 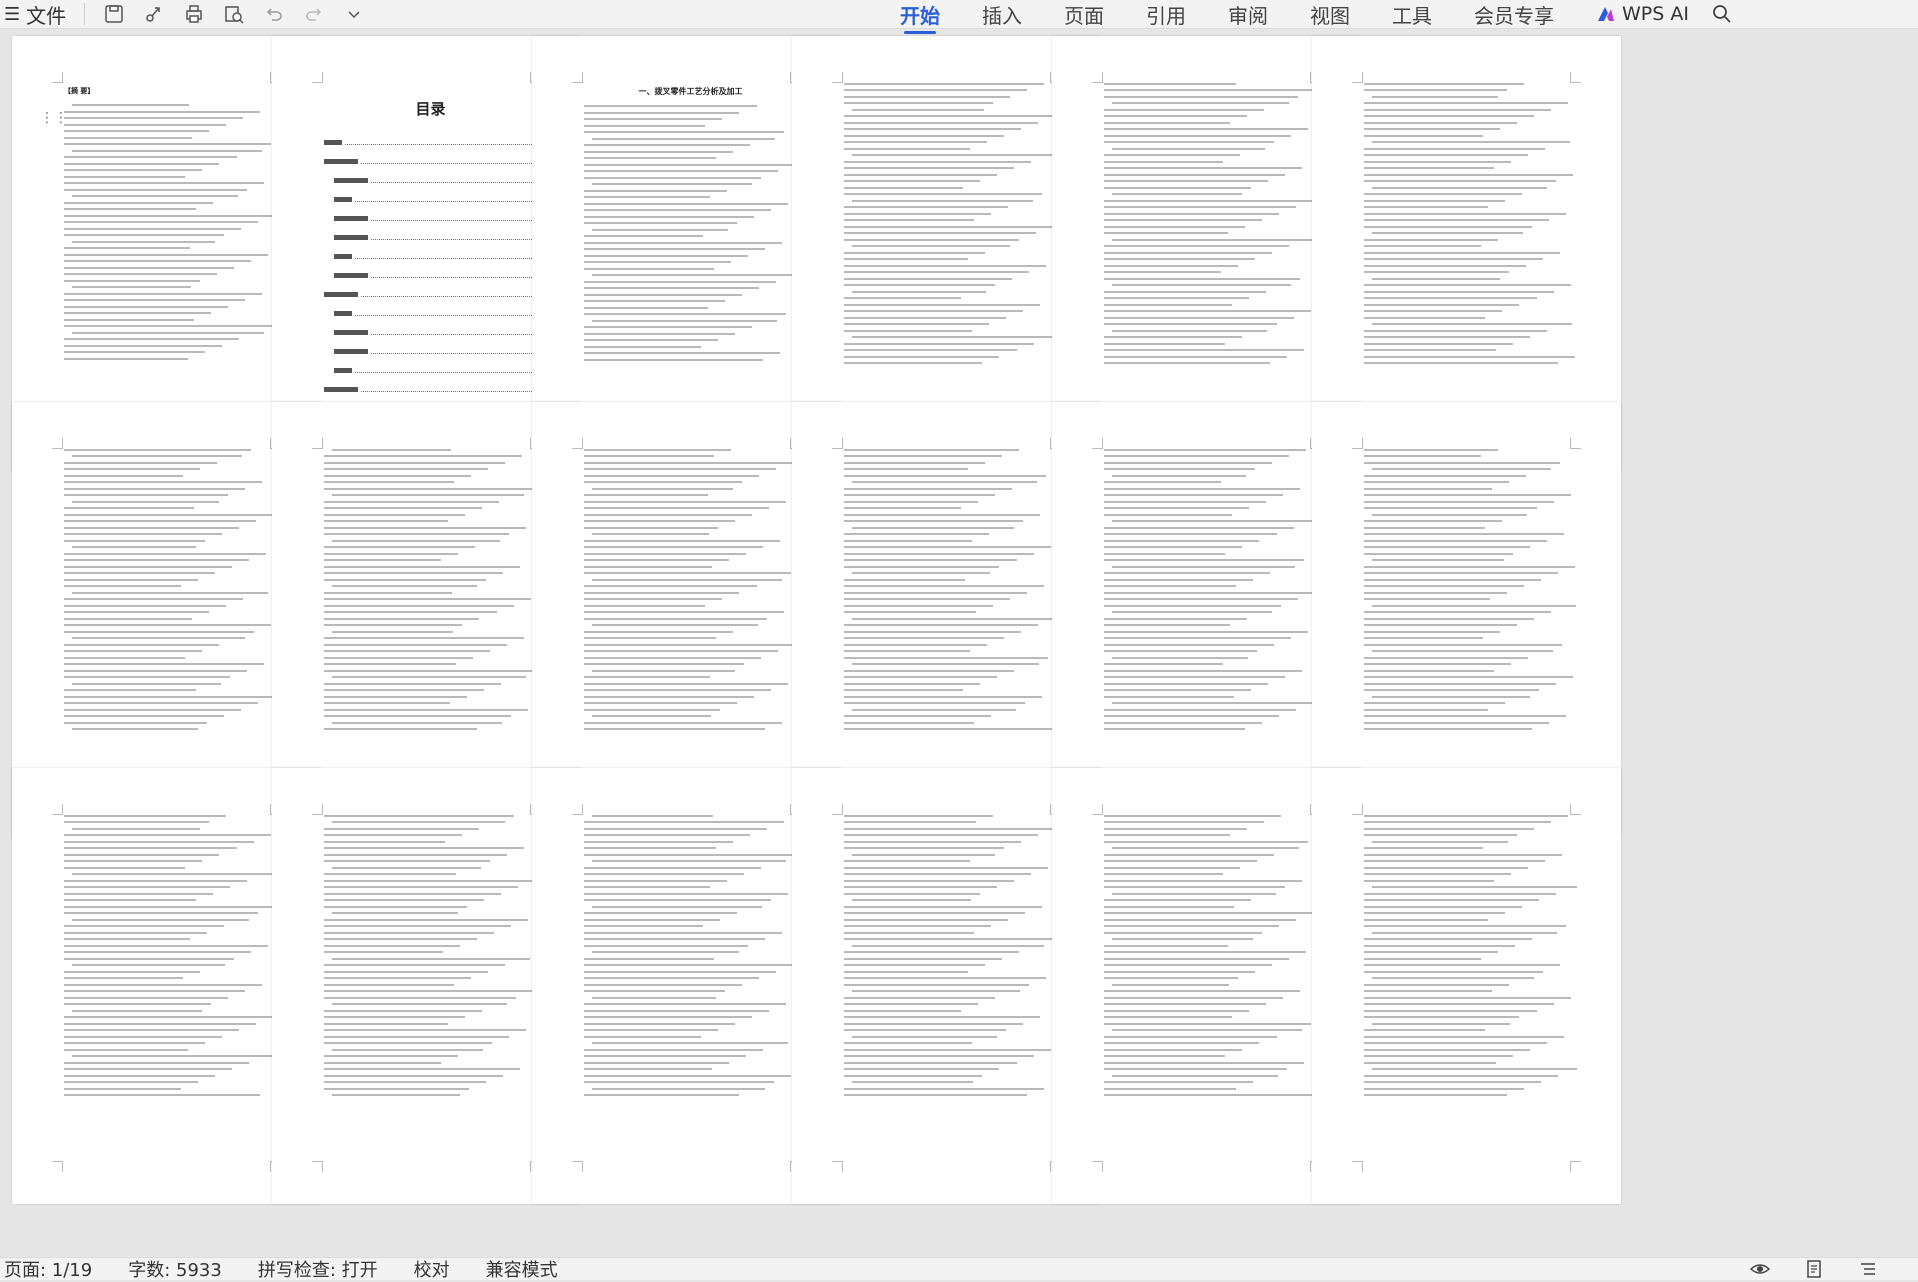 I want to click on tab-tools: 工具, so click(x=1412, y=14).